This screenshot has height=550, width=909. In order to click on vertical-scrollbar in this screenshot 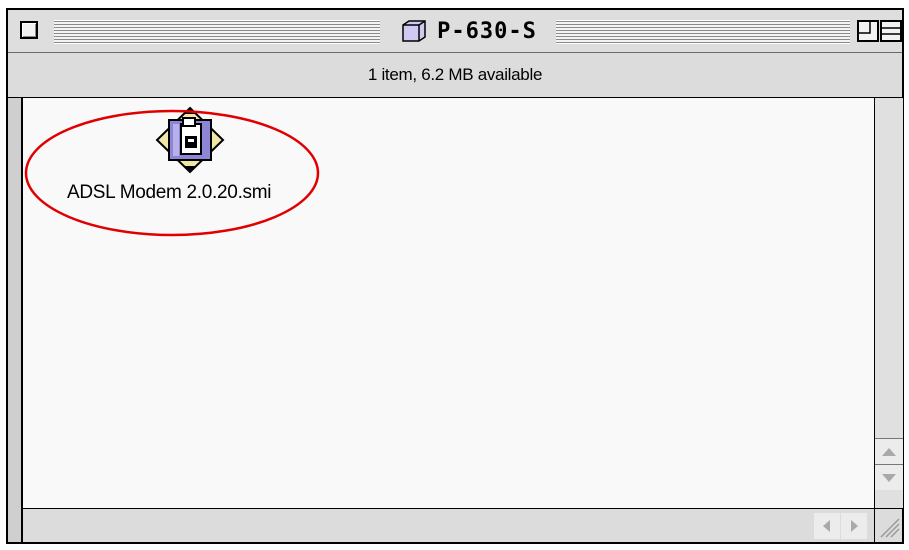, I will do `click(888, 303)`.